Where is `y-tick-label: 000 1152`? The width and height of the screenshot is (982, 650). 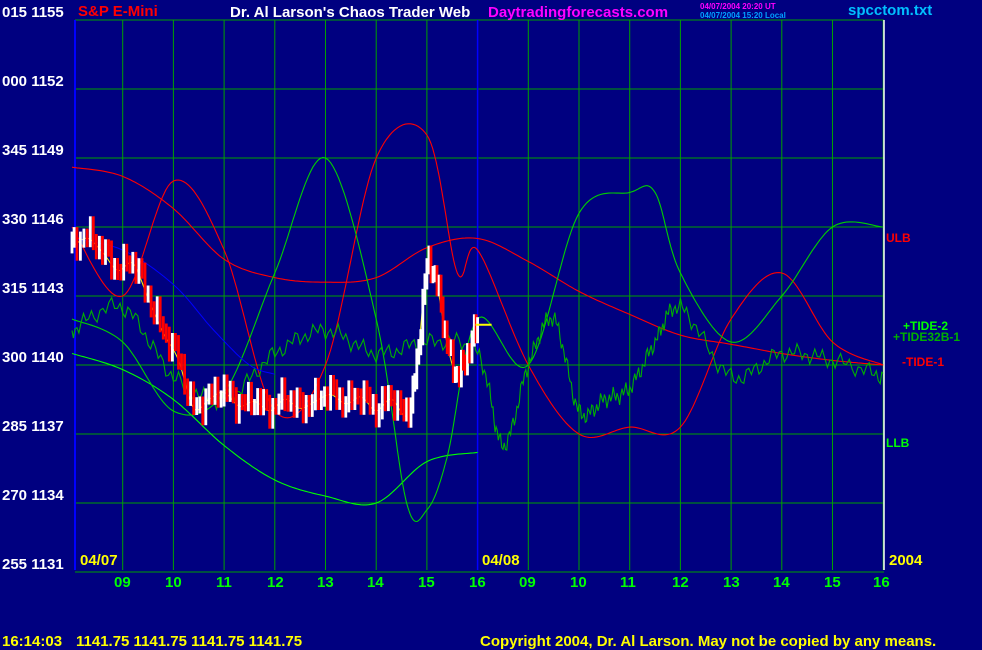 y-tick-label: 000 1152 is located at coordinates (33, 81).